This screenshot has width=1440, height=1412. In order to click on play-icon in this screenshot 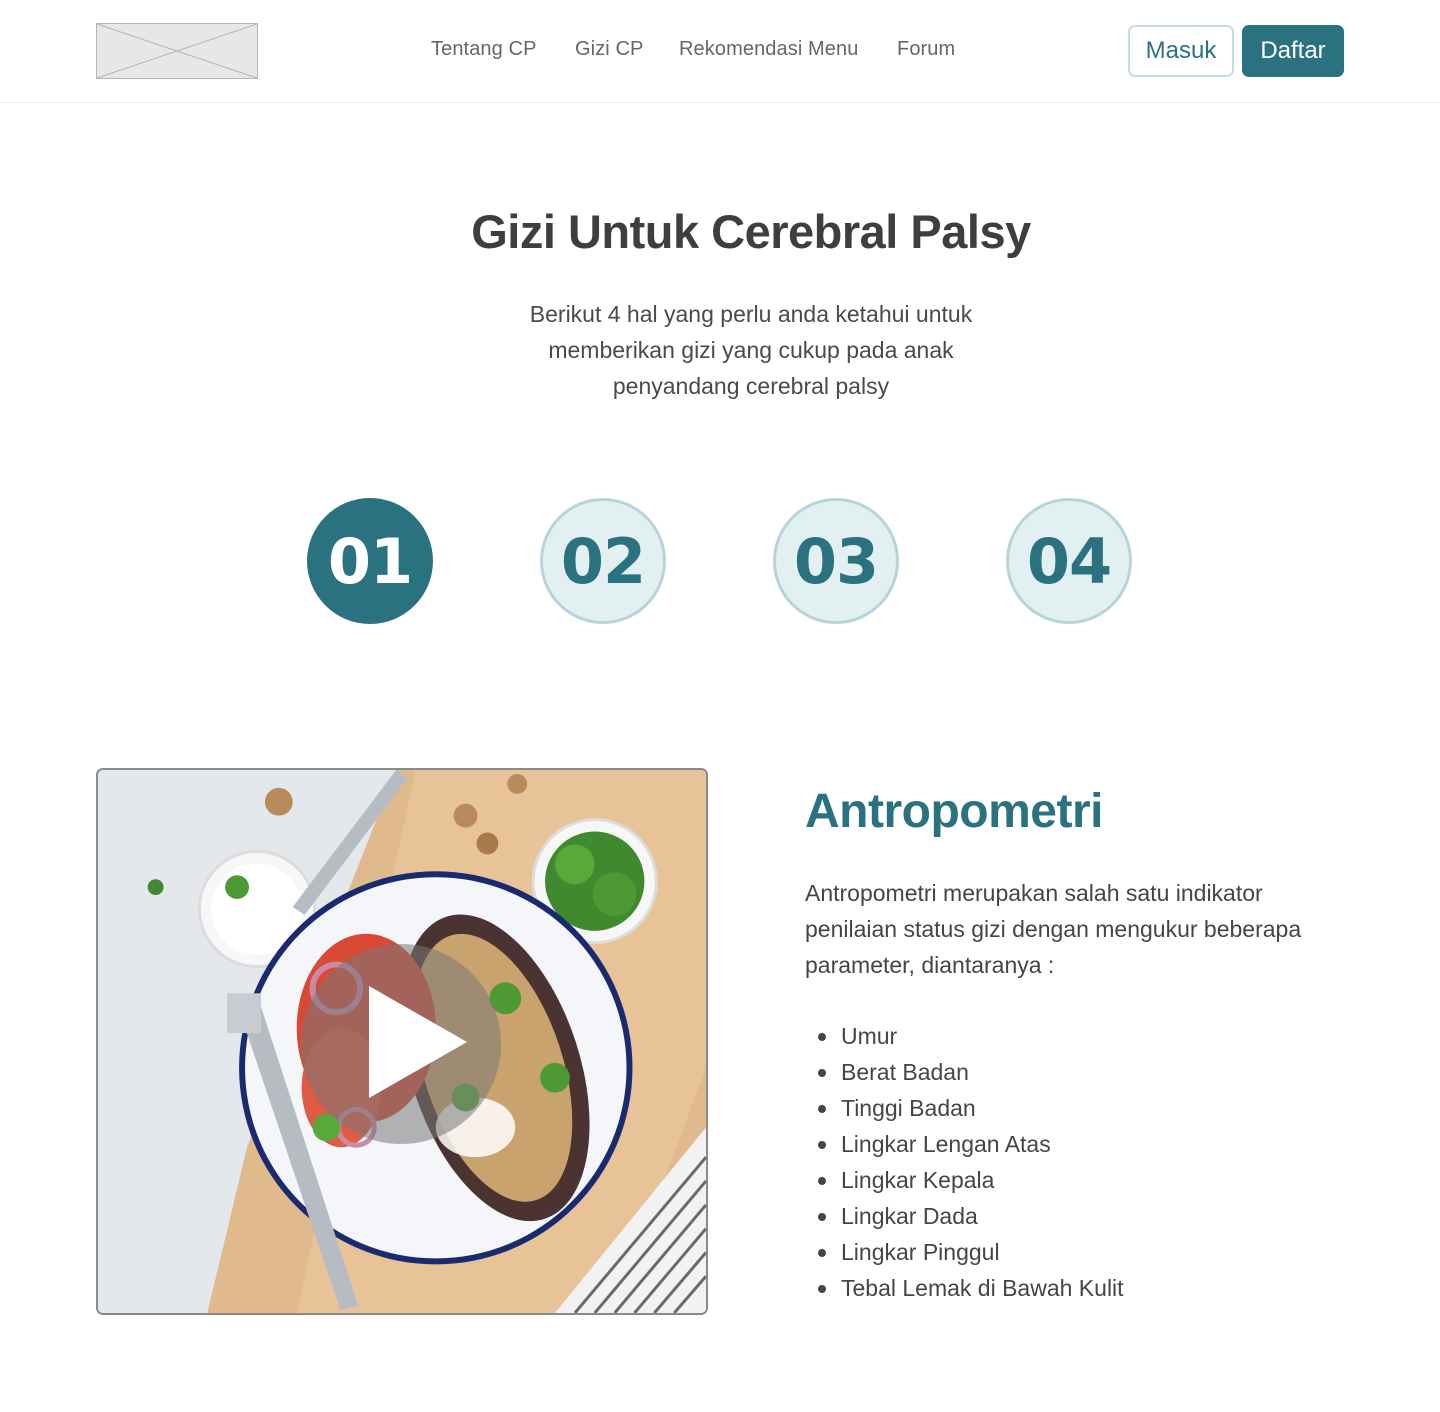, I will do `click(418, 1042)`.